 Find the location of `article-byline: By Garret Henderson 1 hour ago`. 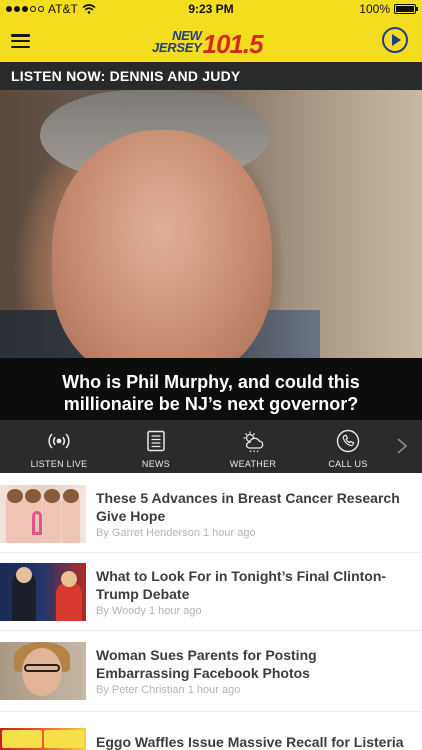

article-byline: By Garret Henderson 1 hour ago is located at coordinates (176, 533).